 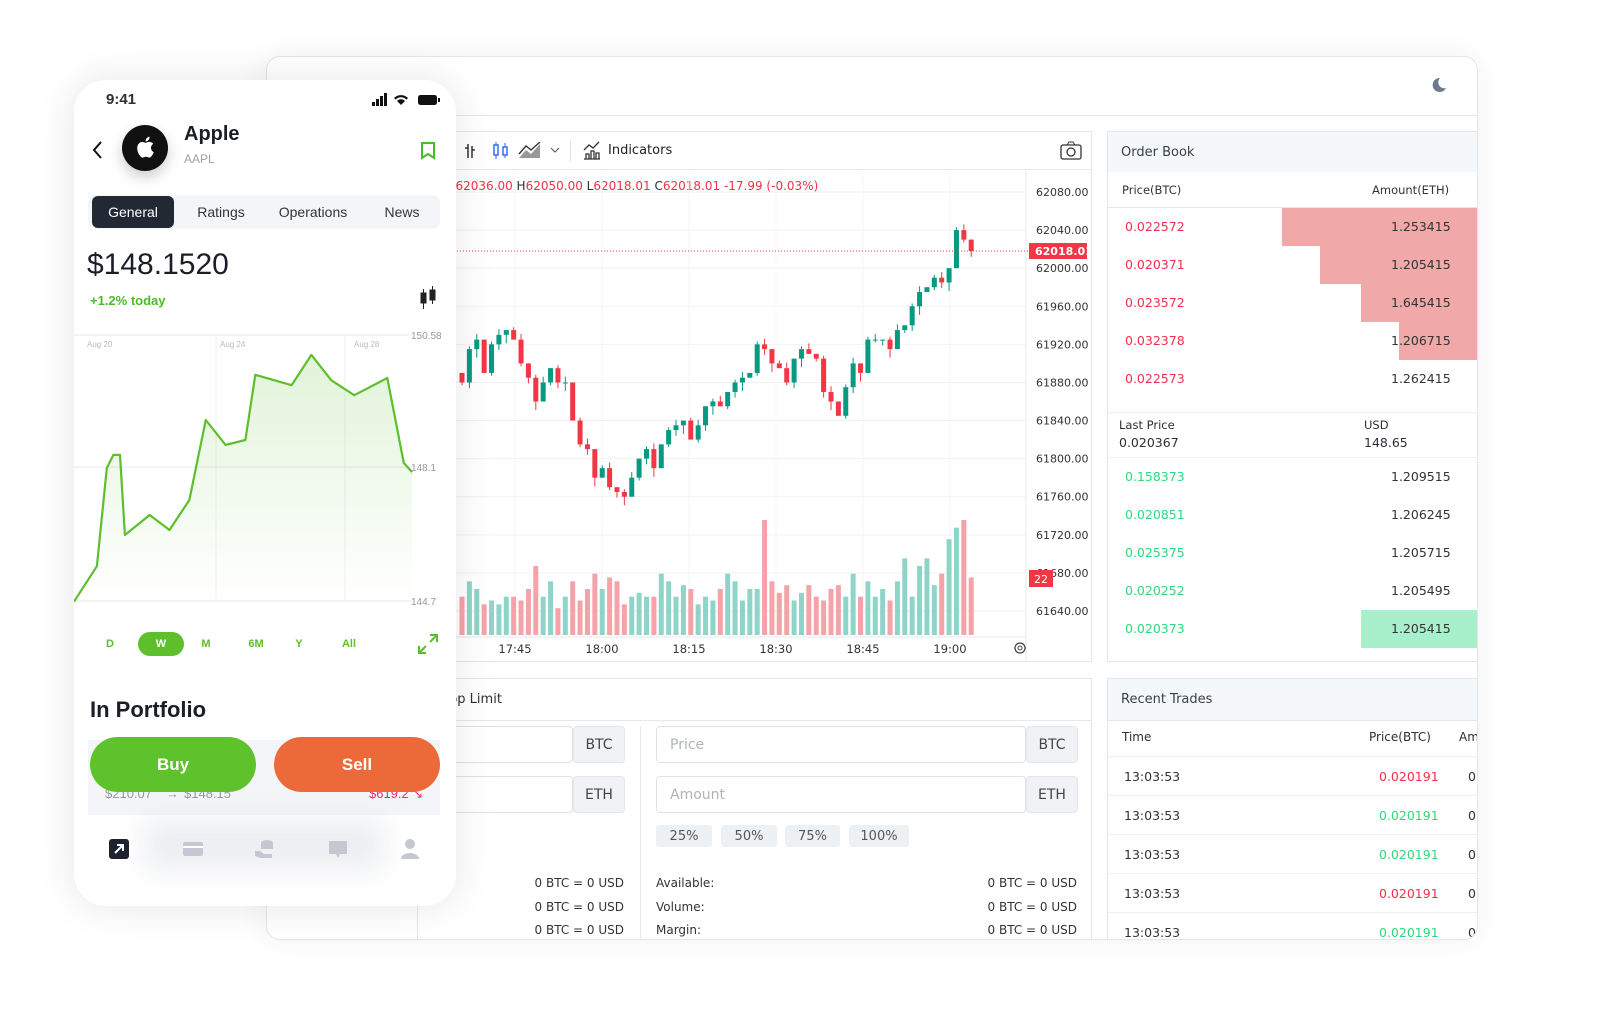 What do you see at coordinates (754, 700) in the screenshot?
I see `order-type-tabs: Stop Limit` at bounding box center [754, 700].